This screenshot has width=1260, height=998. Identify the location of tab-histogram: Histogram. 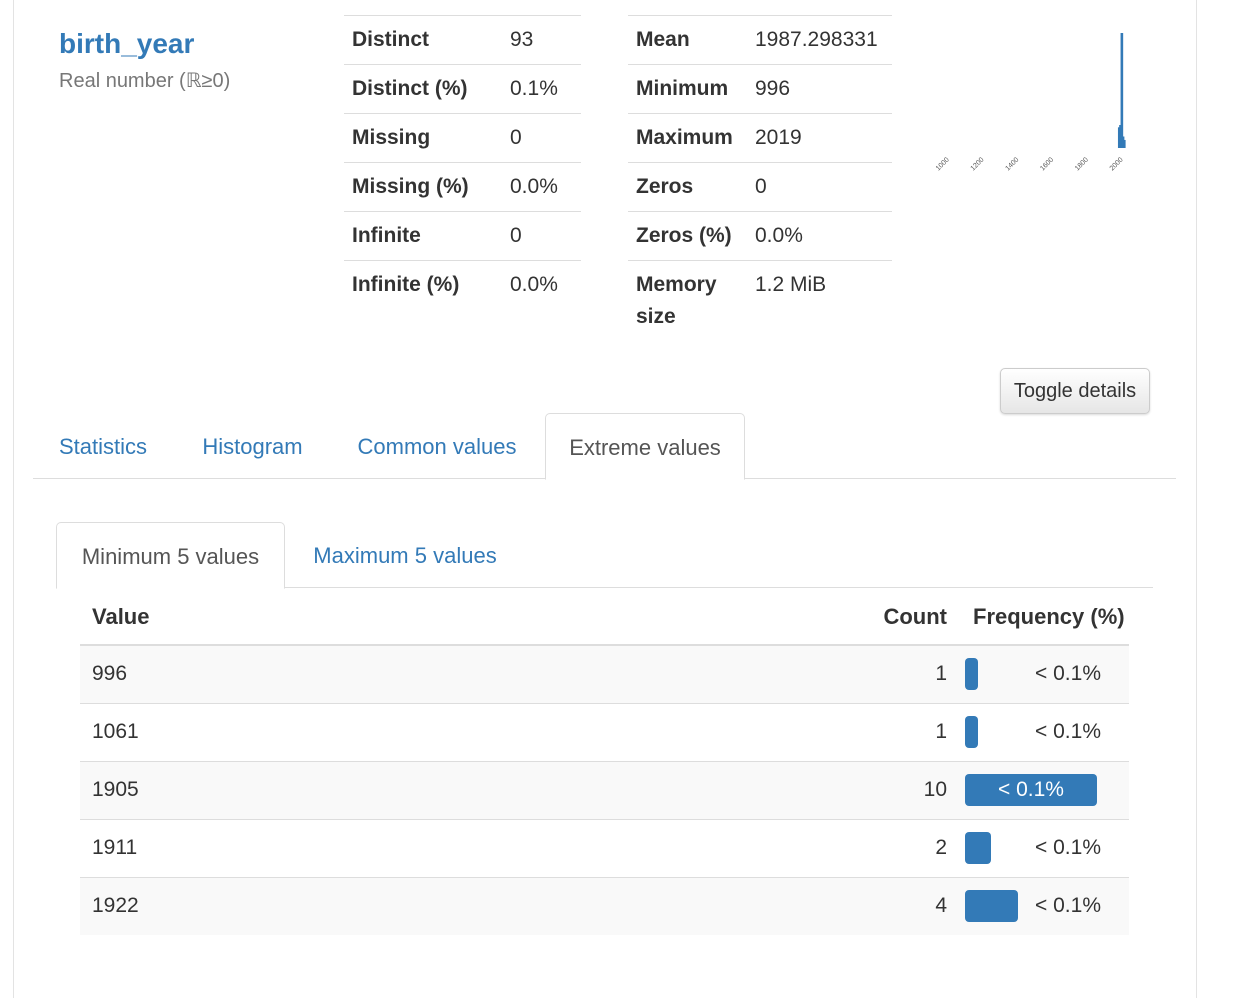
(252, 446).